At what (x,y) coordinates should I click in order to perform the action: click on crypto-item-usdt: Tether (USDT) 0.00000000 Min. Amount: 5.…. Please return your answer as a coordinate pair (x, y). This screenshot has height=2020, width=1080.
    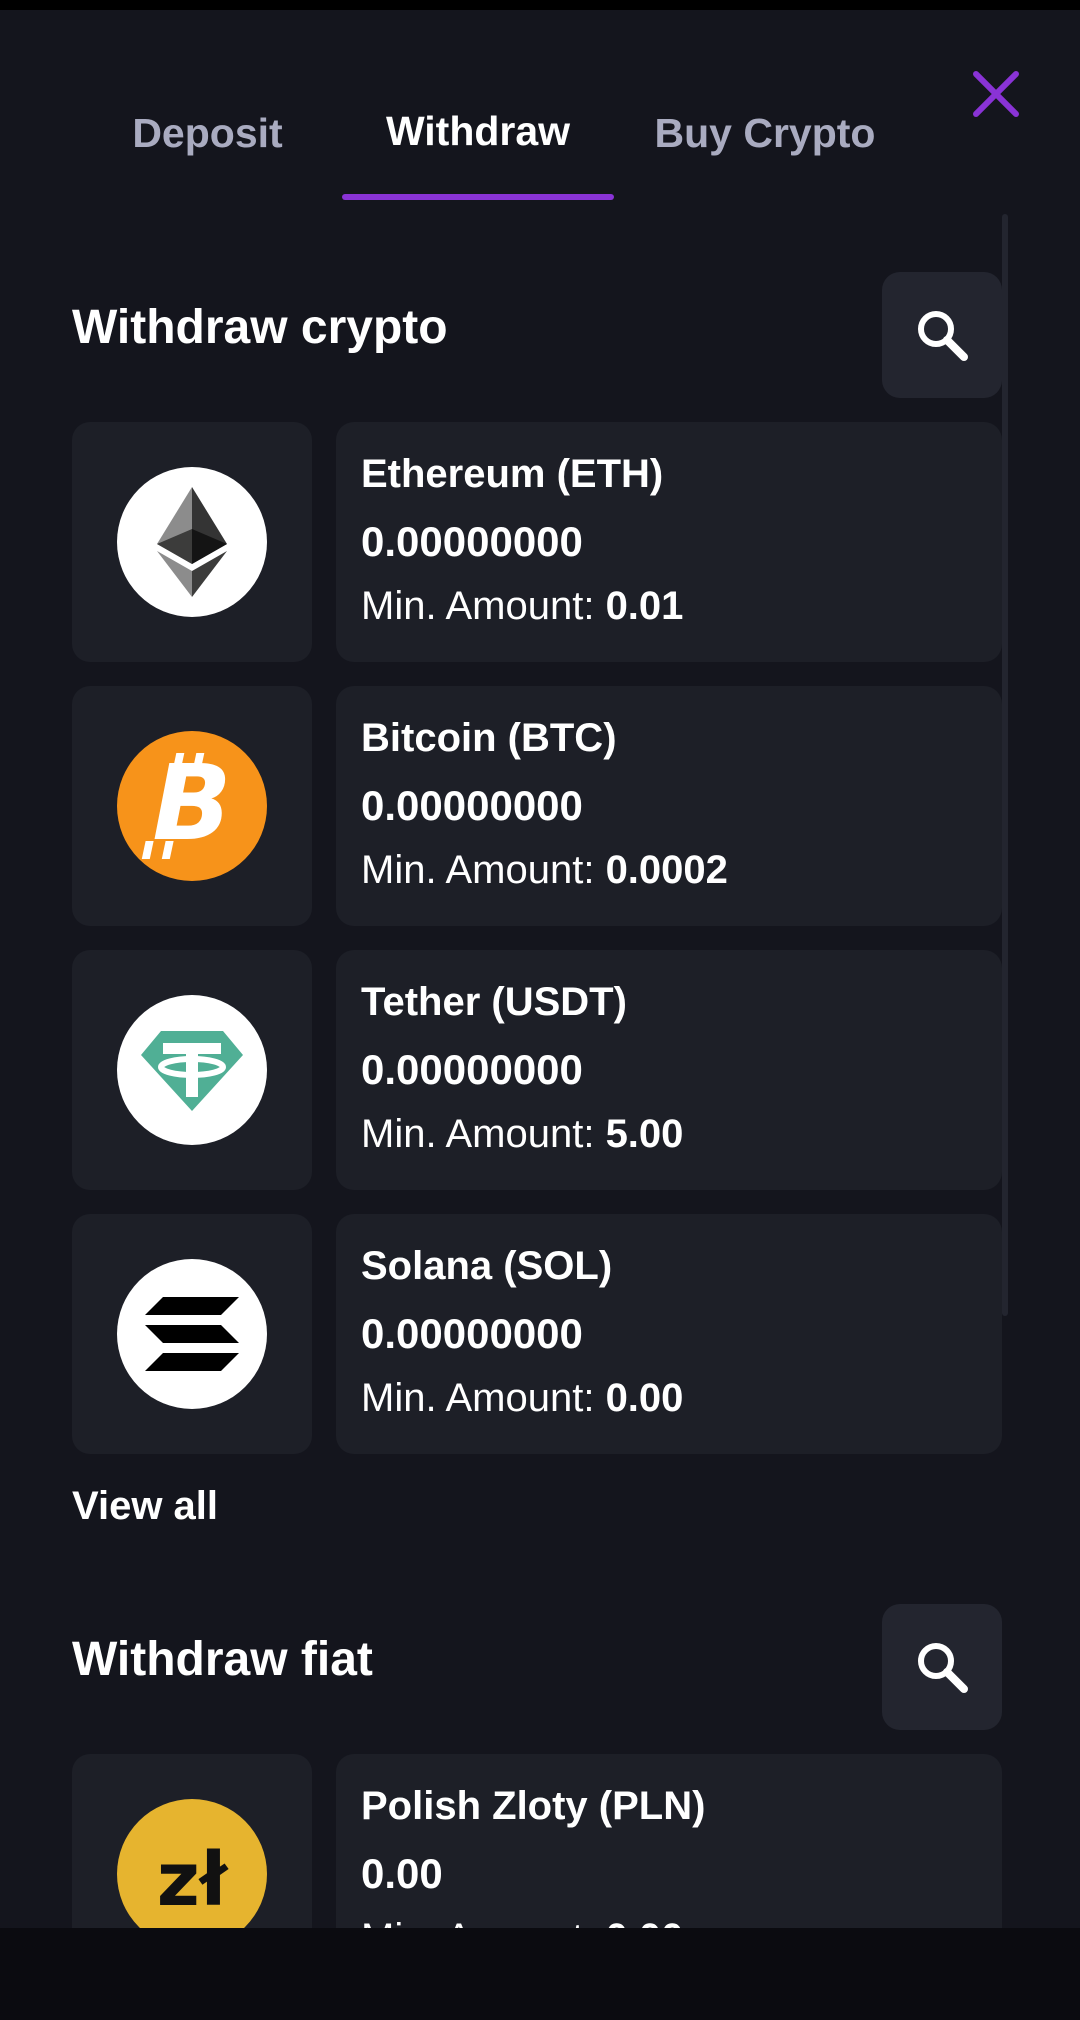
    Looking at the image, I should click on (537, 1070).